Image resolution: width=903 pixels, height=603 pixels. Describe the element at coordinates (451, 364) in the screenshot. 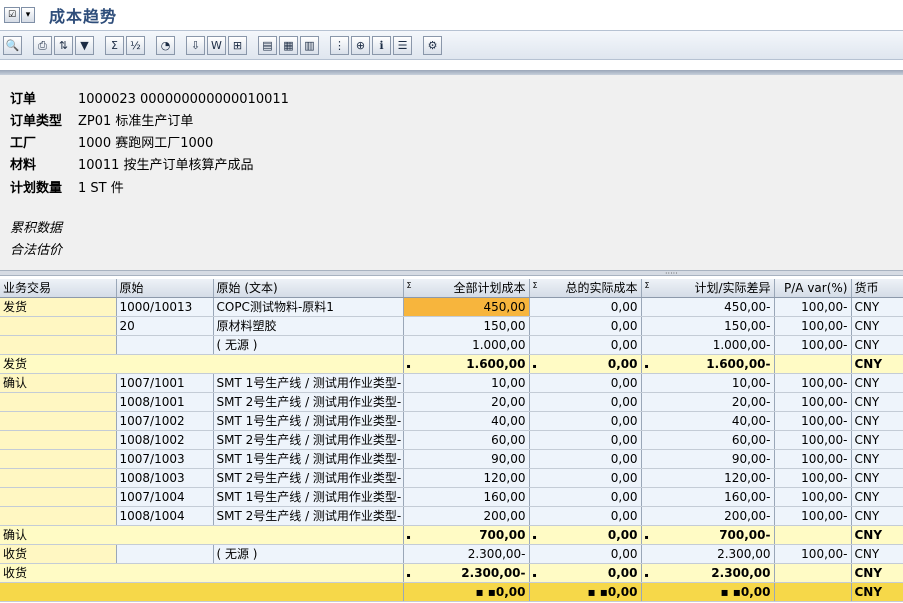

I see `subtotal-row: 发货 ▪ 1.600,00 ▪ 0,00 ▪ 1.600,00- CNY` at that location.